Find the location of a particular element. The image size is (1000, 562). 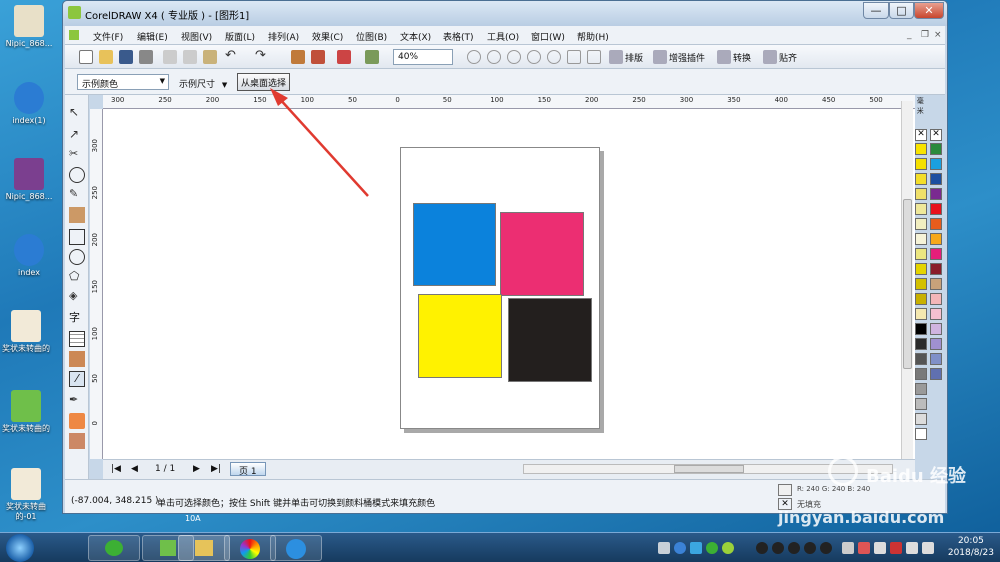

desktop-icon-award-3: 奖状未转曲的-01 is located at coordinates (27, 495).